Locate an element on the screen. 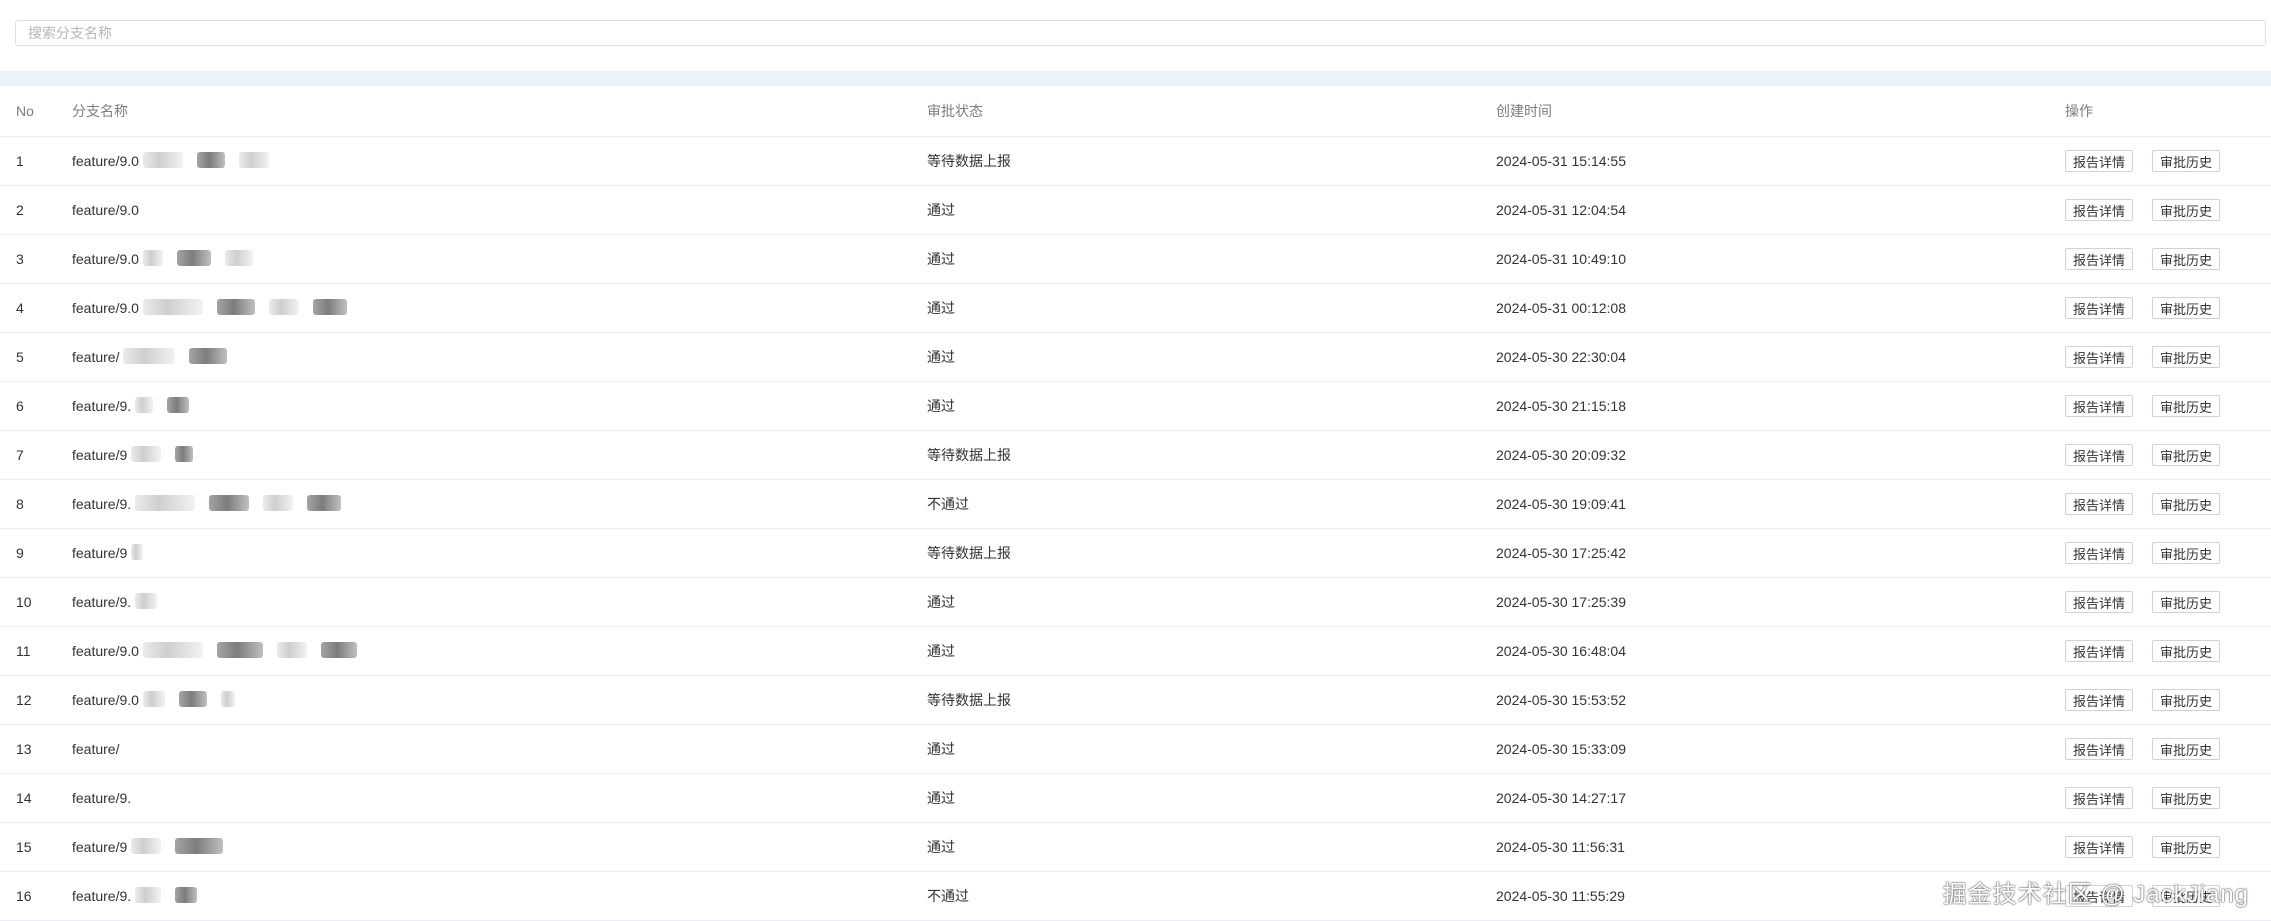 The image size is (2271, 921). branch-name: feature/9. is located at coordinates (101, 798).